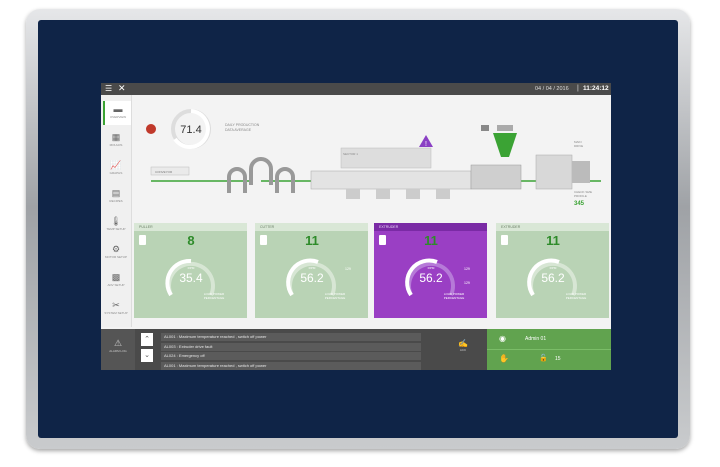 The height and width of the screenshot is (467, 720). Describe the element at coordinates (596, 88) in the screenshot. I see `time-display: 11:24:12` at that location.